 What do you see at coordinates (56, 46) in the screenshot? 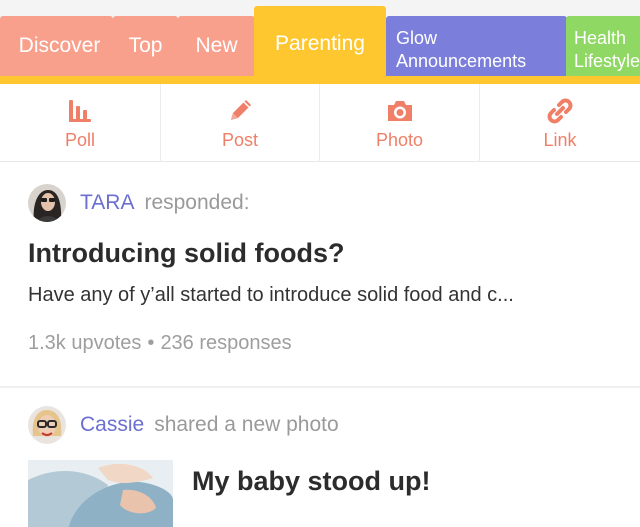
I see `tab-discover: Discover` at bounding box center [56, 46].